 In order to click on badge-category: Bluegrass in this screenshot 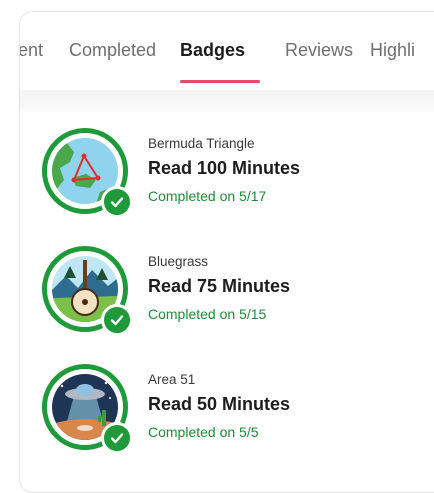, I will do `click(178, 261)`.